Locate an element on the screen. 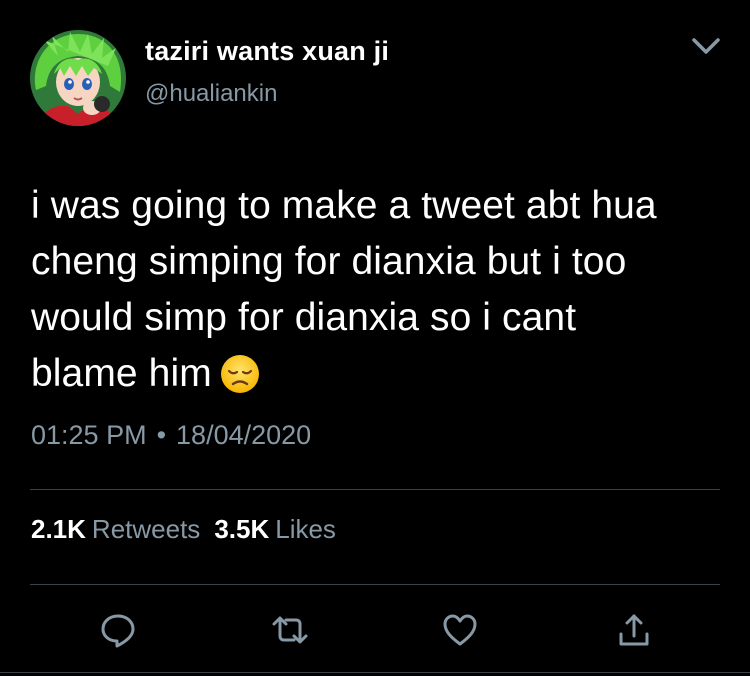  heart-icon is located at coordinates (460, 630).